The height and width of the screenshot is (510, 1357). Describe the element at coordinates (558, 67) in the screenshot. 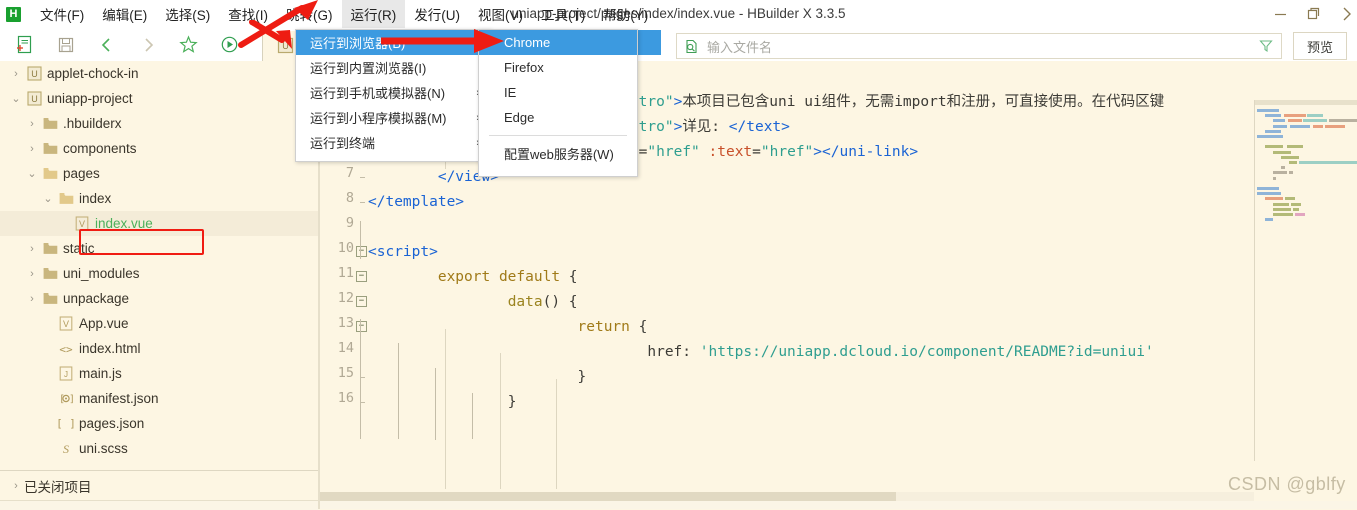

I see `browser-menu-item-1: Firefox` at that location.